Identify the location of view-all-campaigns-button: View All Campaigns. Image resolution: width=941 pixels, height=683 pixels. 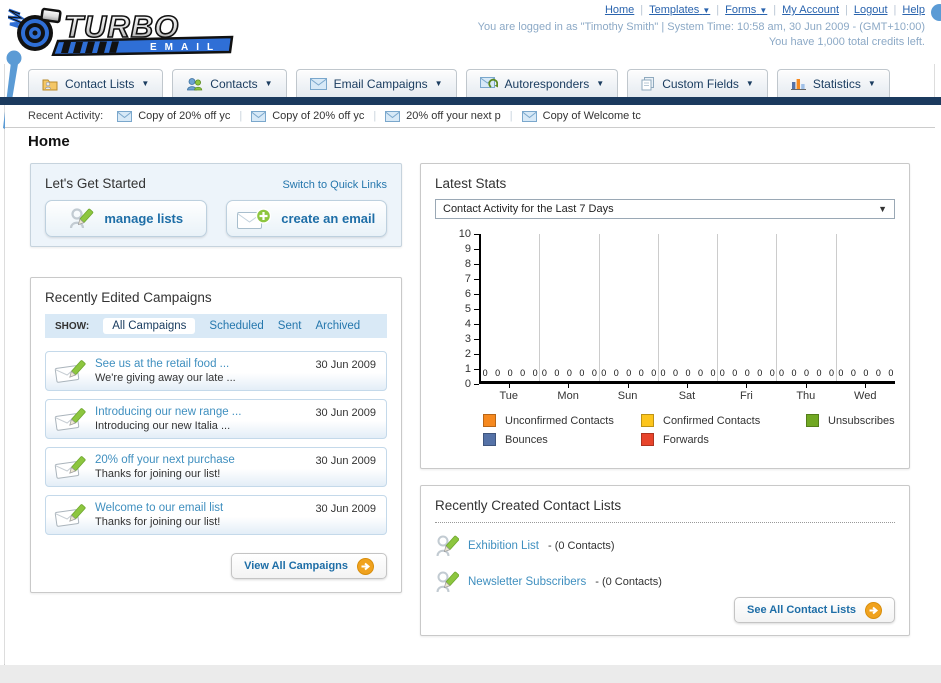
(309, 566).